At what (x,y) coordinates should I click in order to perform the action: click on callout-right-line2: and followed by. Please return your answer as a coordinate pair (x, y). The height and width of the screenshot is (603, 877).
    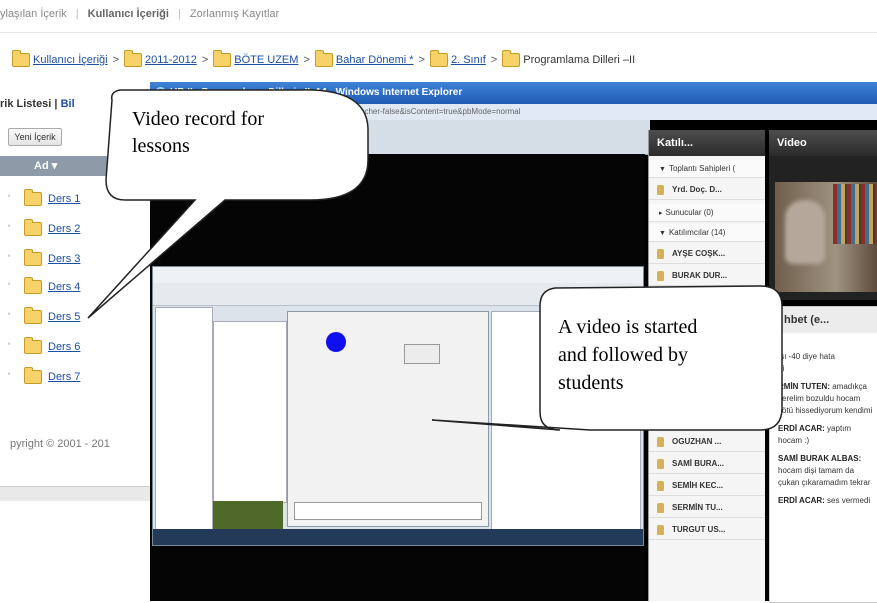
    Looking at the image, I should click on (623, 355).